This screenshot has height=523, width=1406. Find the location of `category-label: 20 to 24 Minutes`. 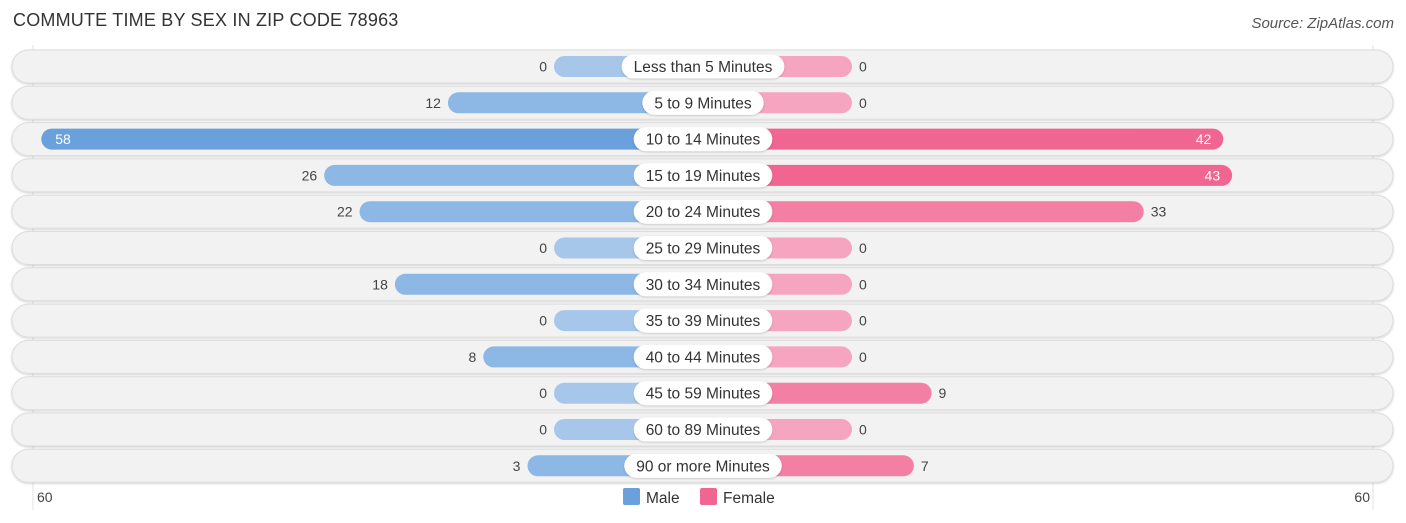

category-label: 20 to 24 Minutes is located at coordinates (703, 212).